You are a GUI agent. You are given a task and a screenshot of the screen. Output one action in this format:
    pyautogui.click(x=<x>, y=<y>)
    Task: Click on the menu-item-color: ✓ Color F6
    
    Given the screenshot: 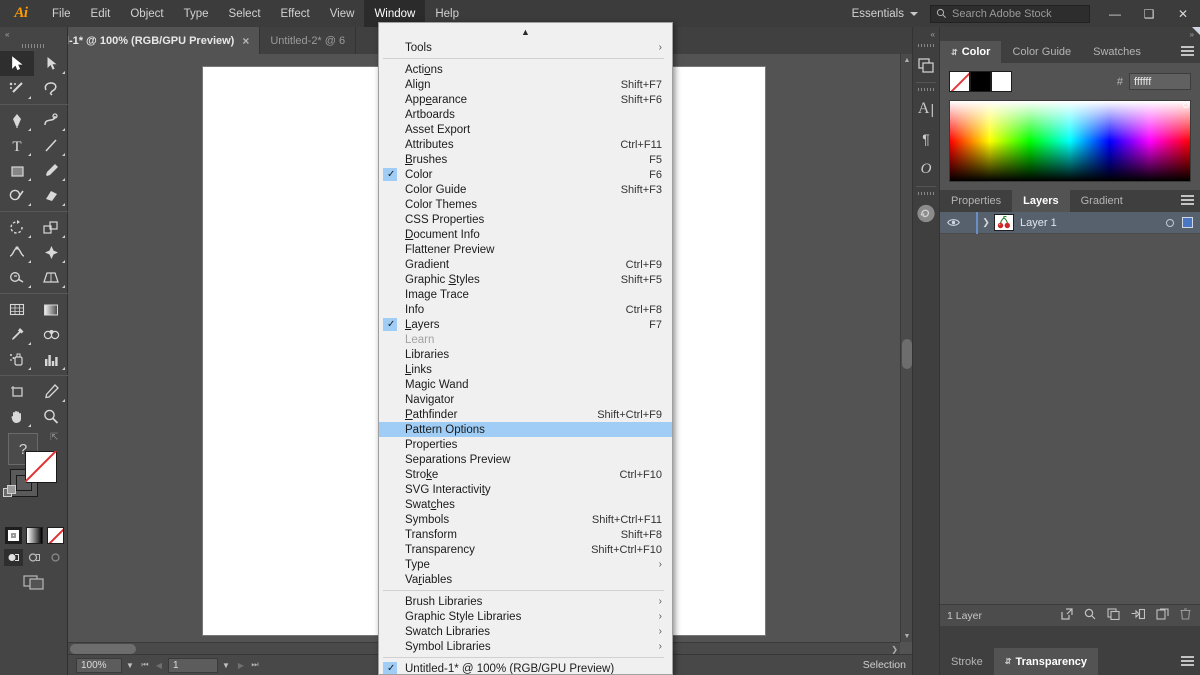 What is the action you would take?
    pyautogui.click(x=525, y=174)
    